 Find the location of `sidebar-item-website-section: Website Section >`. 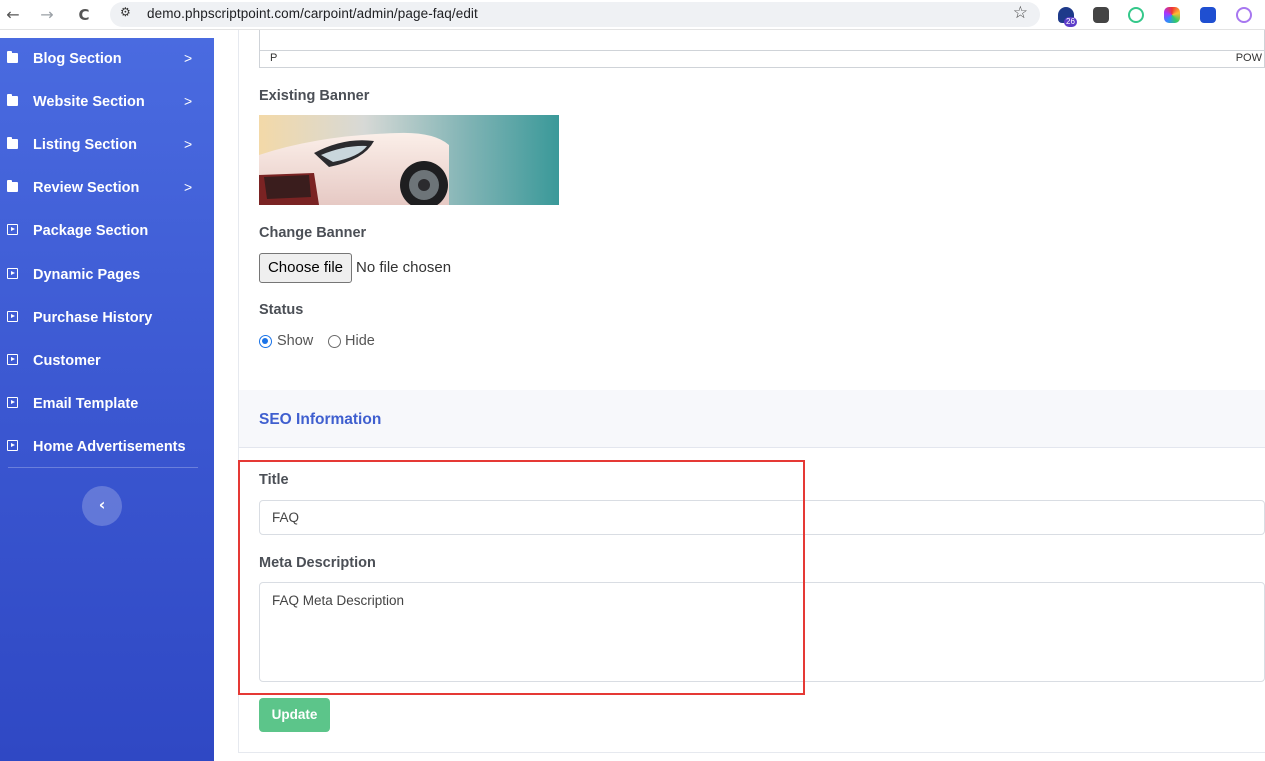

sidebar-item-website-section: Website Section > is located at coordinates (107, 102).